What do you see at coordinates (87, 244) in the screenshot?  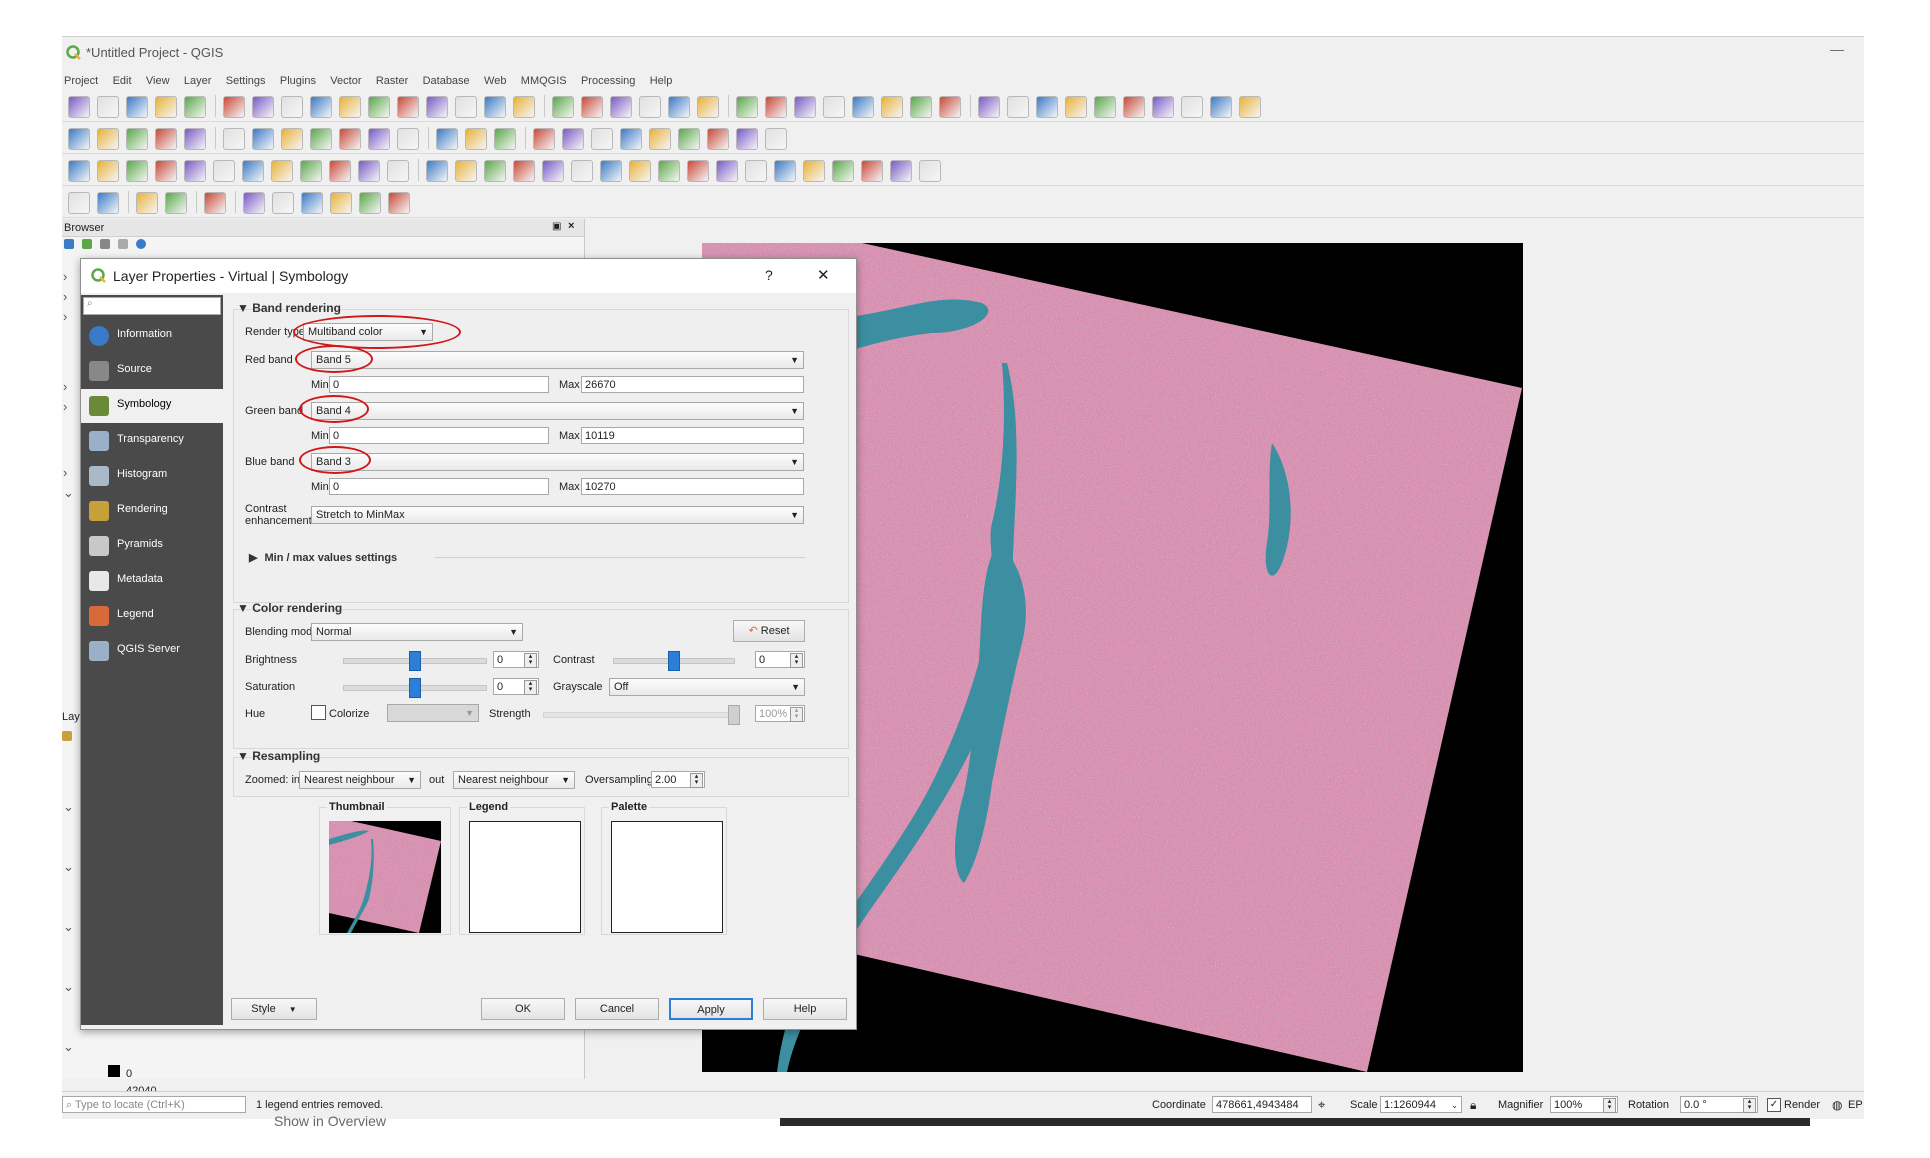 I see `refresh-icon` at bounding box center [87, 244].